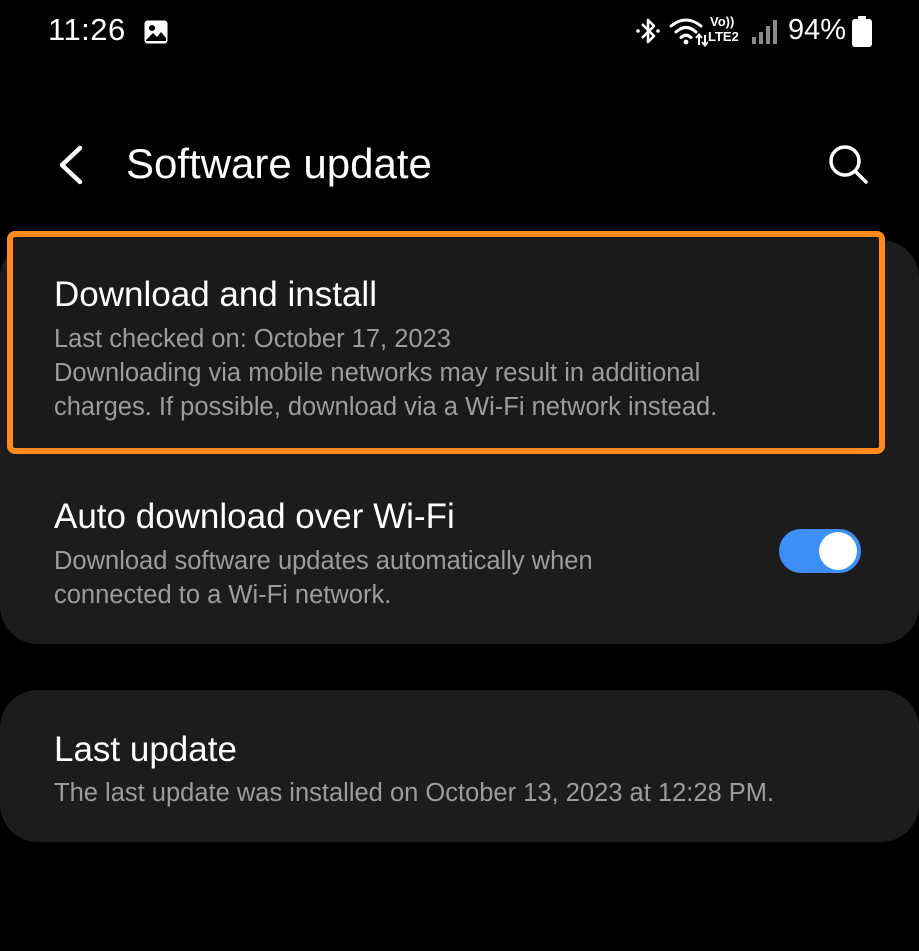 The height and width of the screenshot is (951, 919). What do you see at coordinates (459, 165) in the screenshot?
I see `app-header: Software update` at bounding box center [459, 165].